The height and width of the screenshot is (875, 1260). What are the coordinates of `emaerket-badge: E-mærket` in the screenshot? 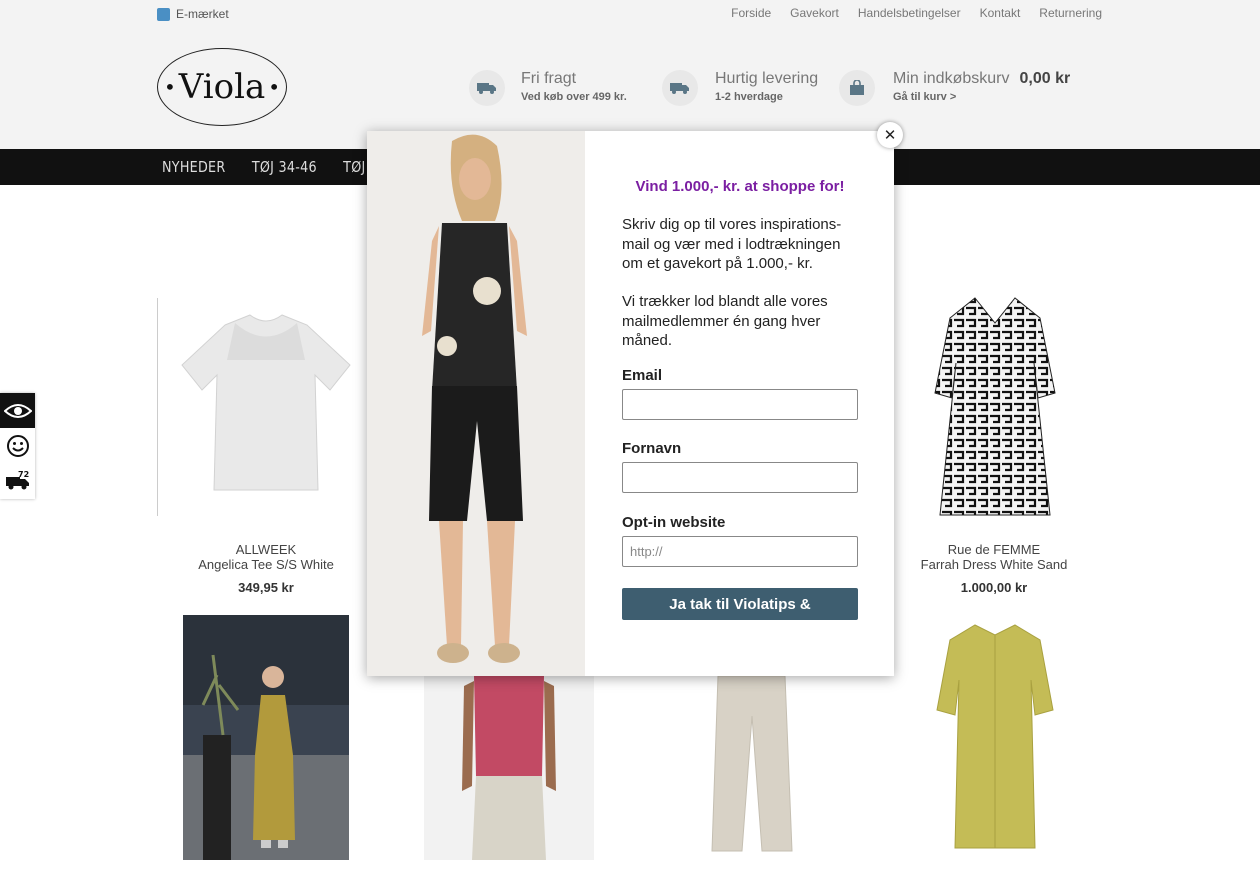 It's located at (193, 14).